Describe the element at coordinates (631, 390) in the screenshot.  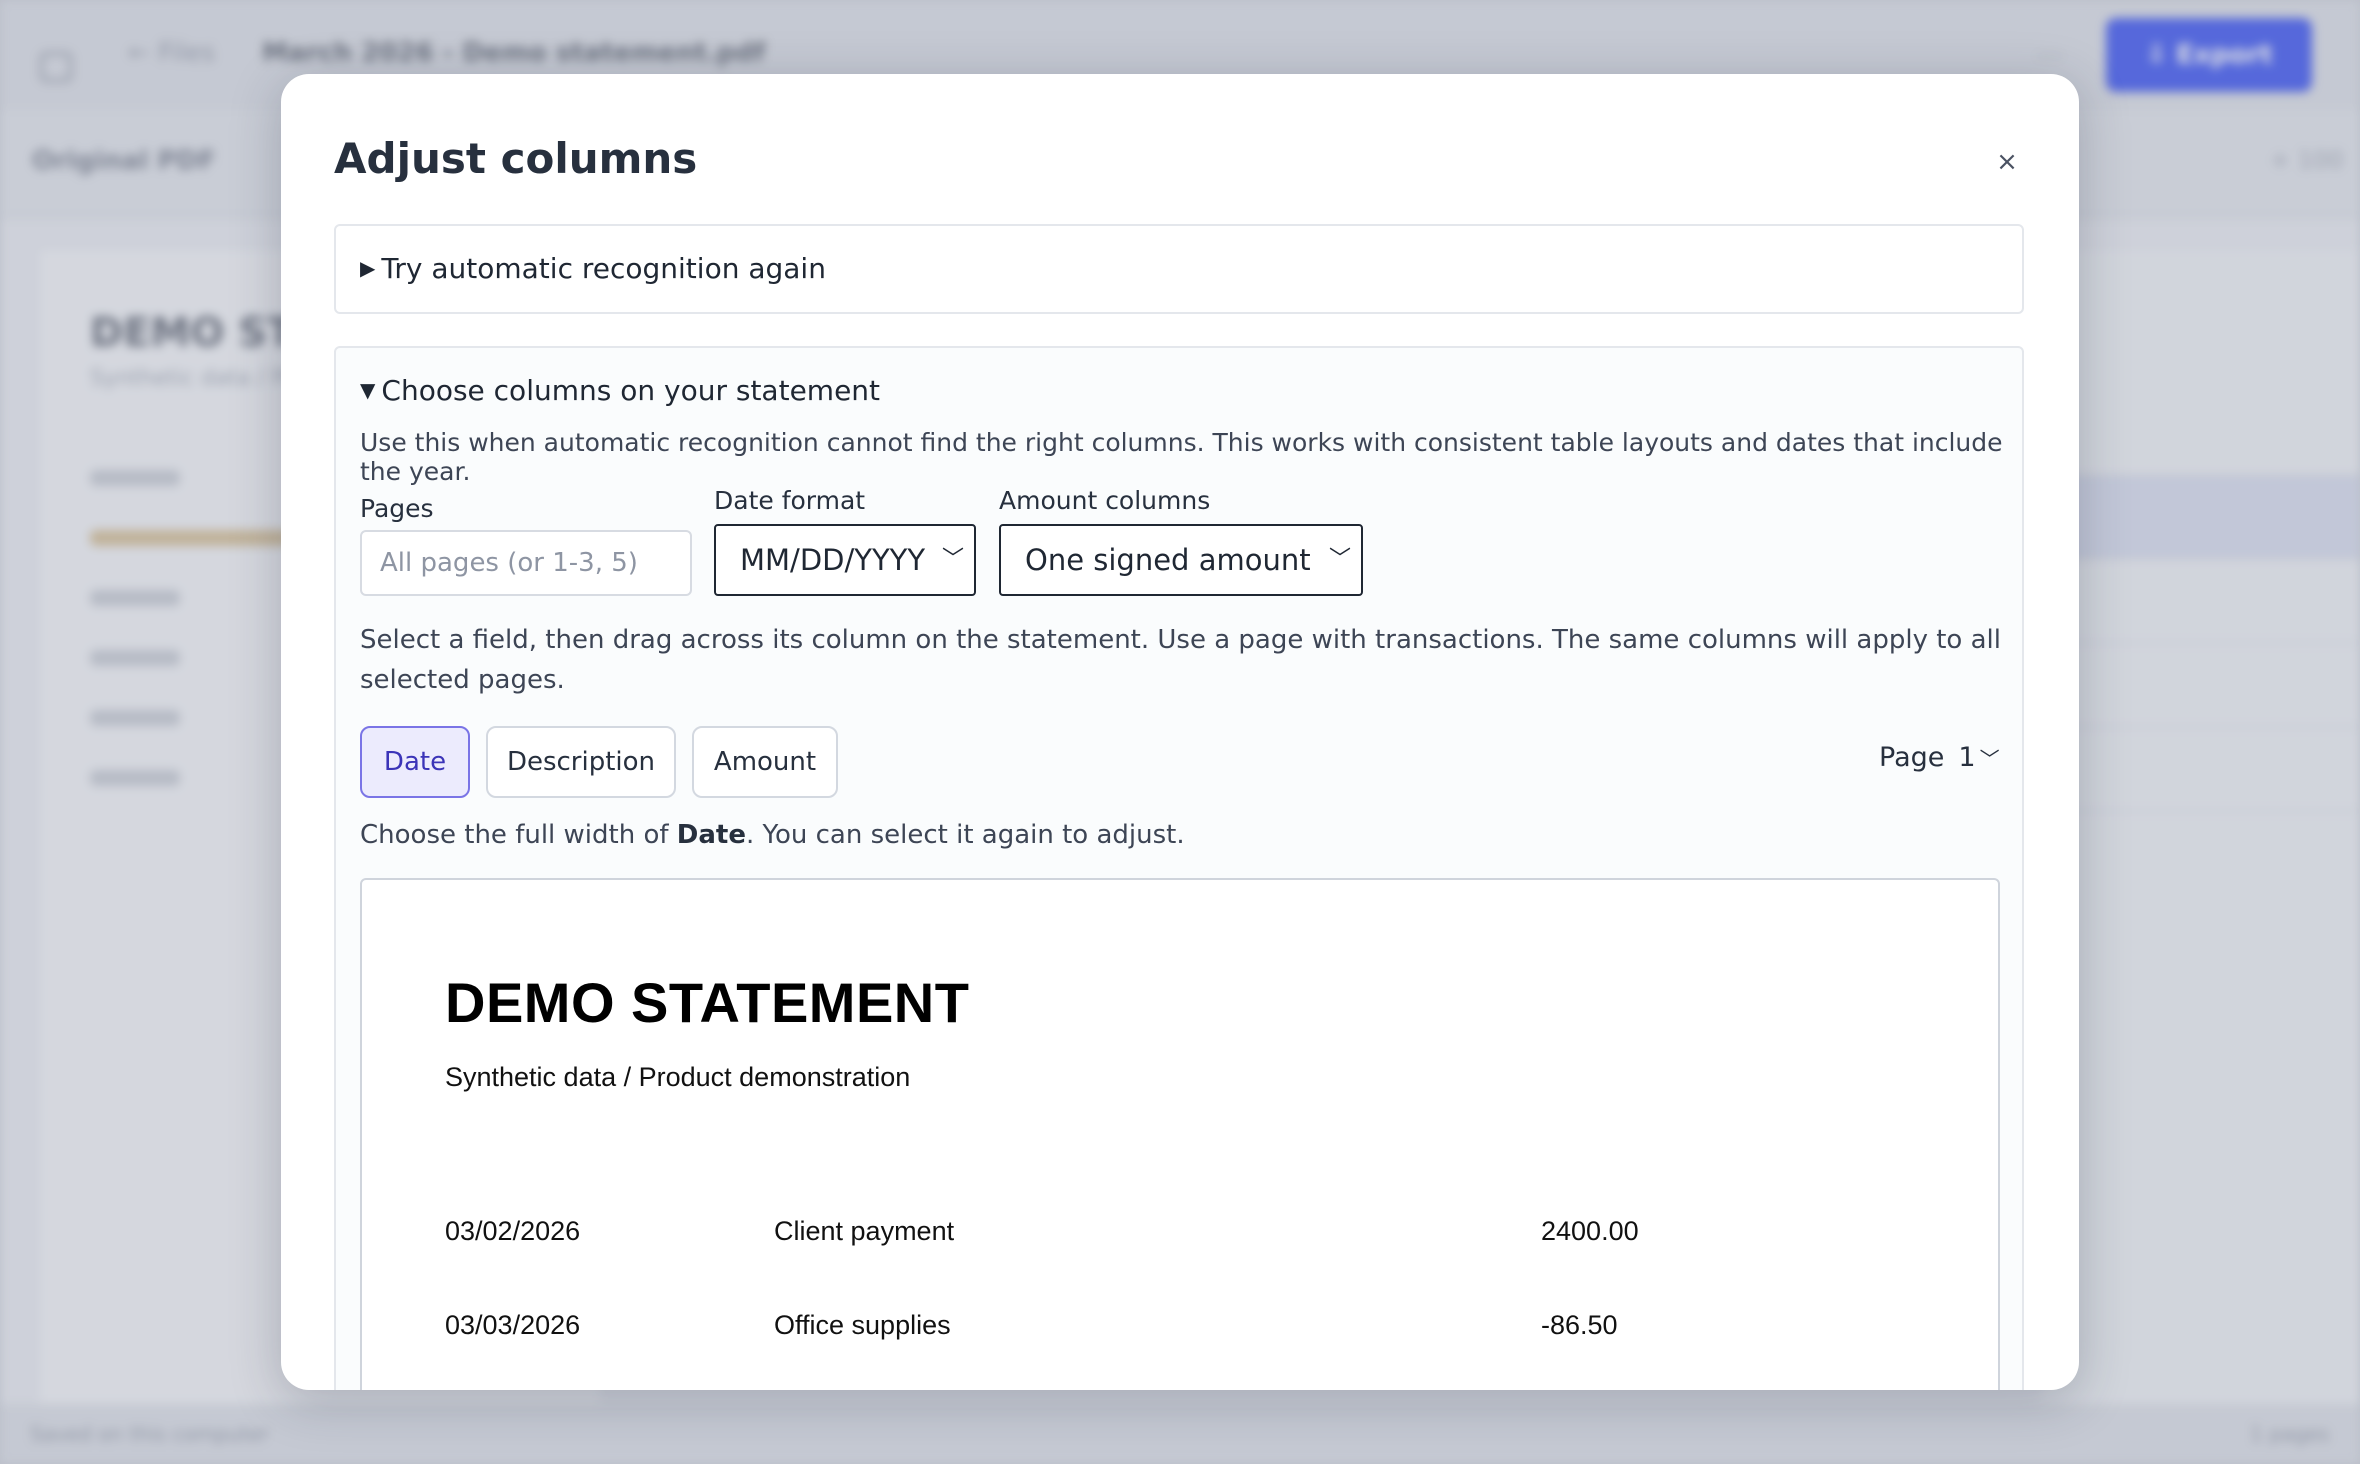
I see `manual-columns-label: Choose columns on your statement` at that location.